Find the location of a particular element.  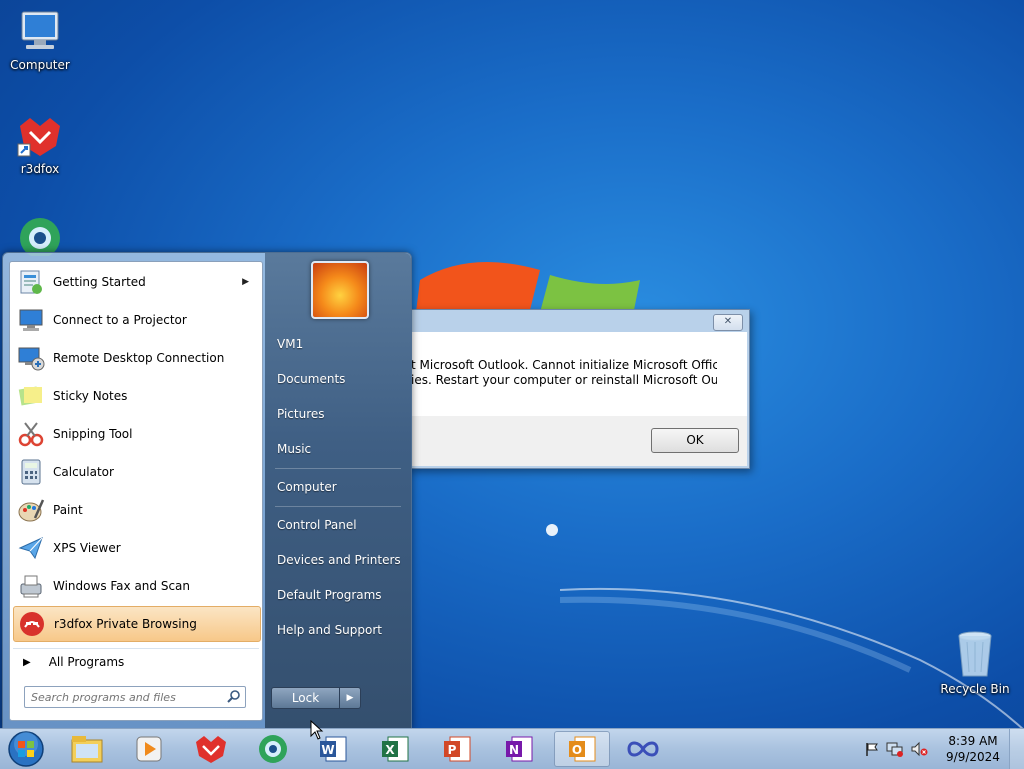

user-avatar is located at coordinates (340, 290).